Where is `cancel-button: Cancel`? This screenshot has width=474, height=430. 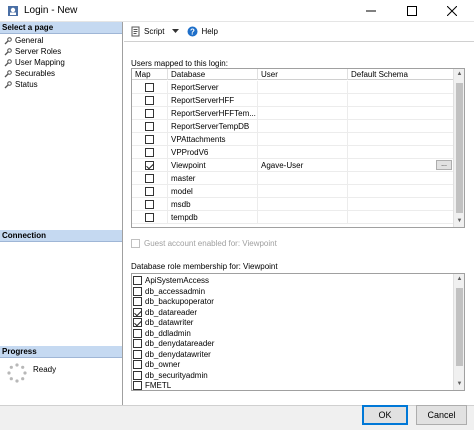 cancel-button: Cancel is located at coordinates (441, 415).